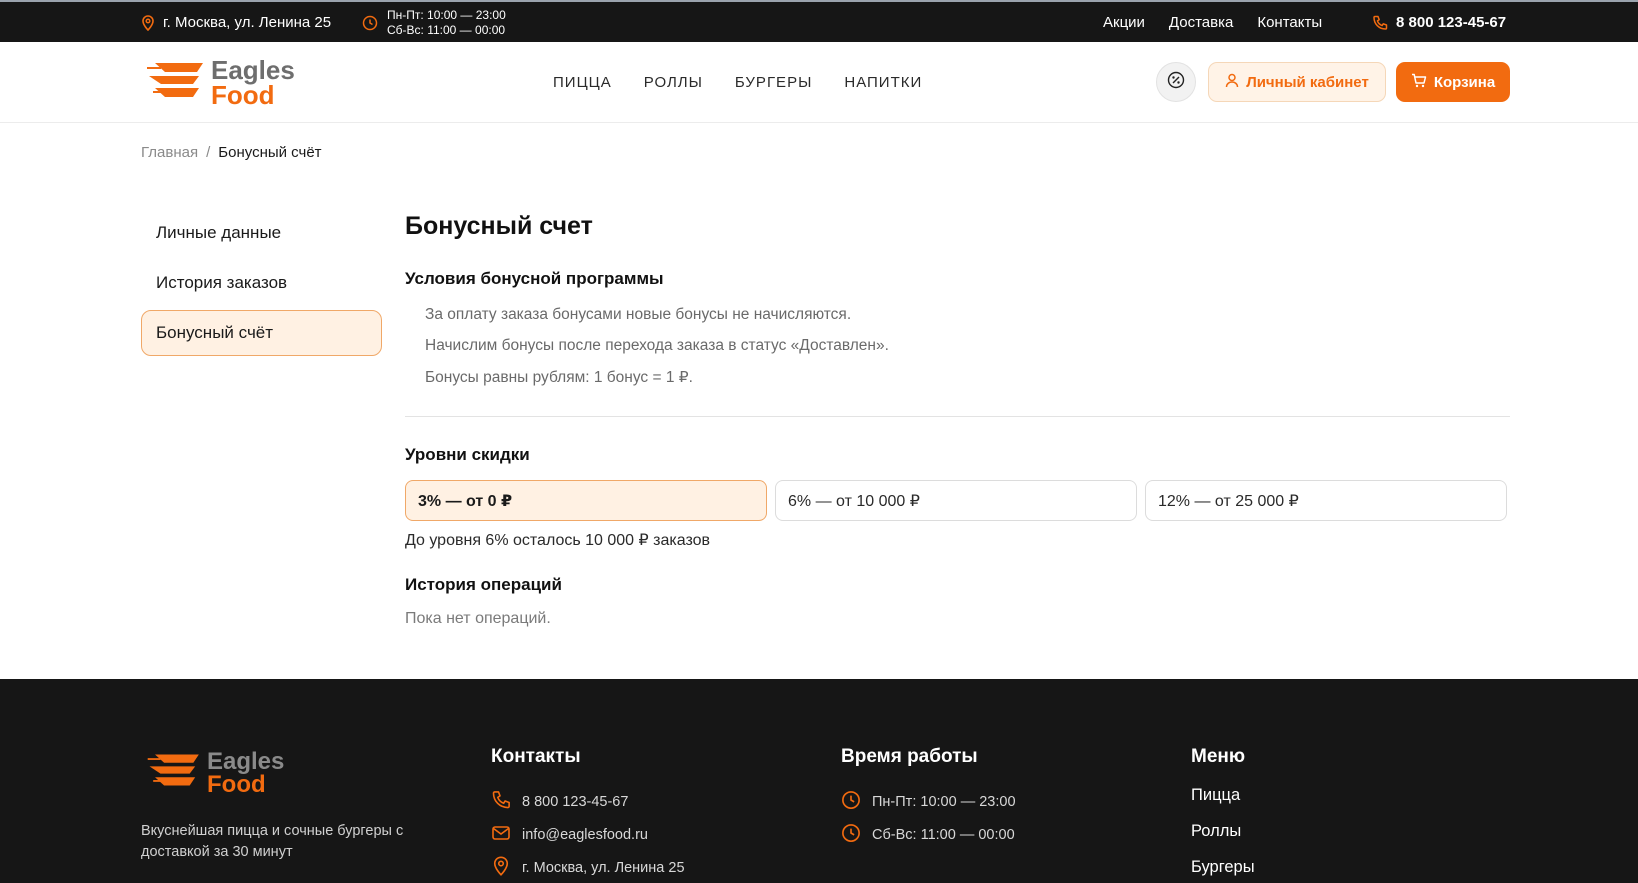 The image size is (1638, 883). I want to click on footer-menu-rolls: Роллы, so click(1223, 839).